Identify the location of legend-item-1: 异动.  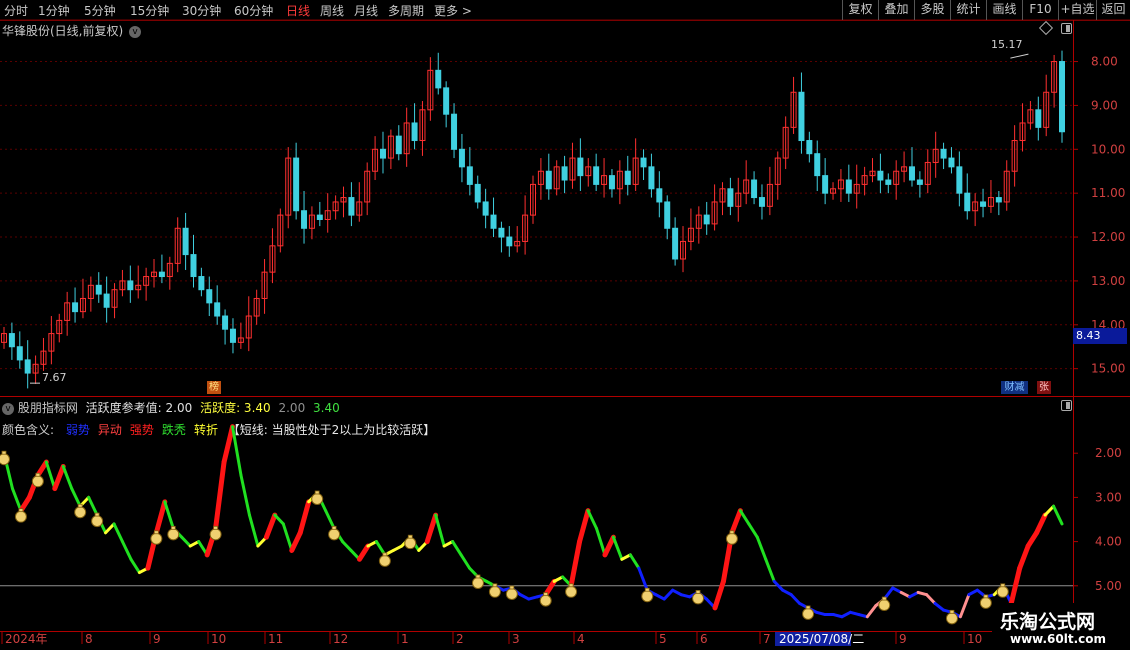
(109, 430).